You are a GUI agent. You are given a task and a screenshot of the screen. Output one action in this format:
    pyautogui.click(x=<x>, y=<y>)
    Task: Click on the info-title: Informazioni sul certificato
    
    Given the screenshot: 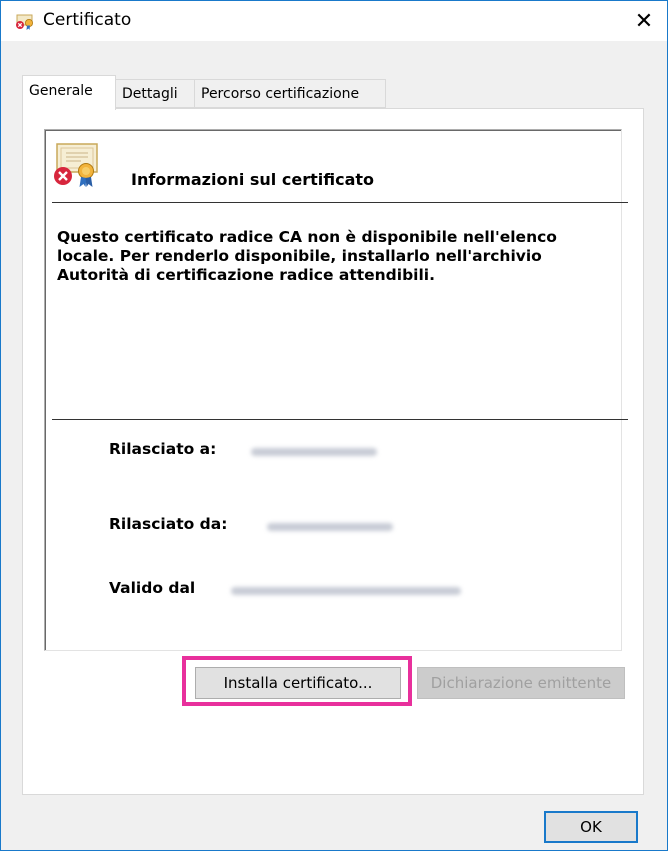 What is the action you would take?
    pyautogui.click(x=252, y=179)
    